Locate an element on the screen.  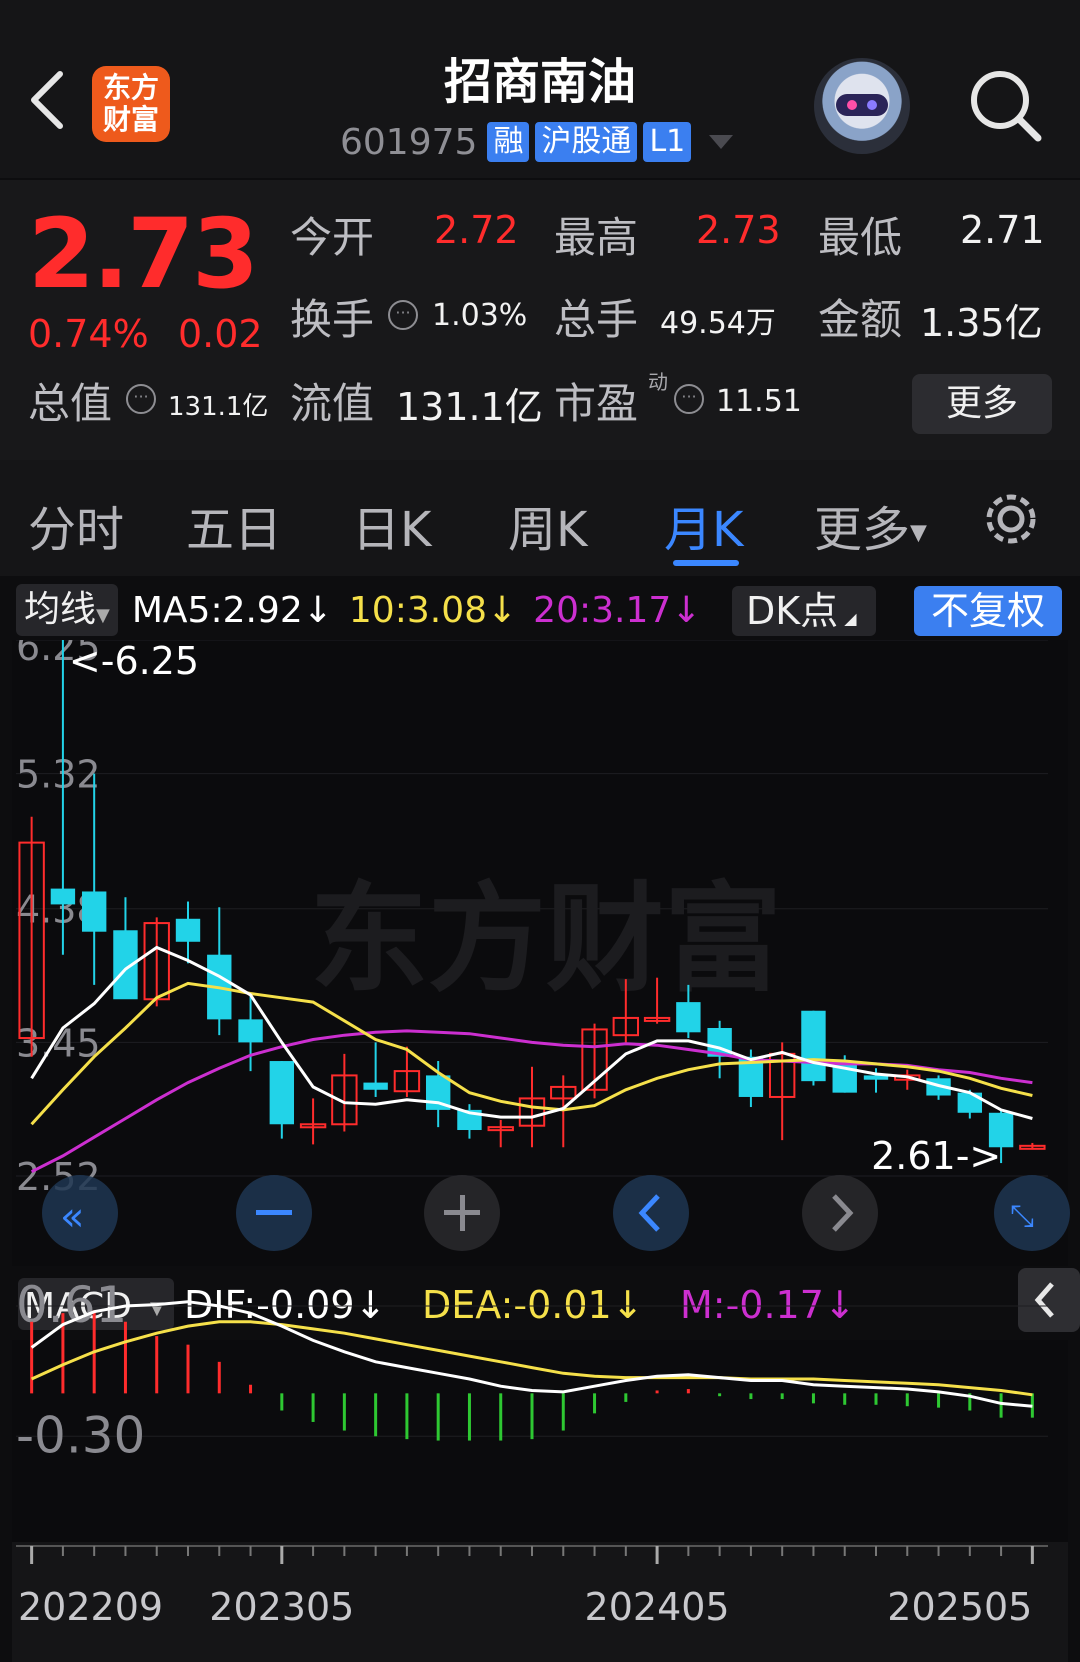
collapse-panel-button is located at coordinates (1049, 1300).